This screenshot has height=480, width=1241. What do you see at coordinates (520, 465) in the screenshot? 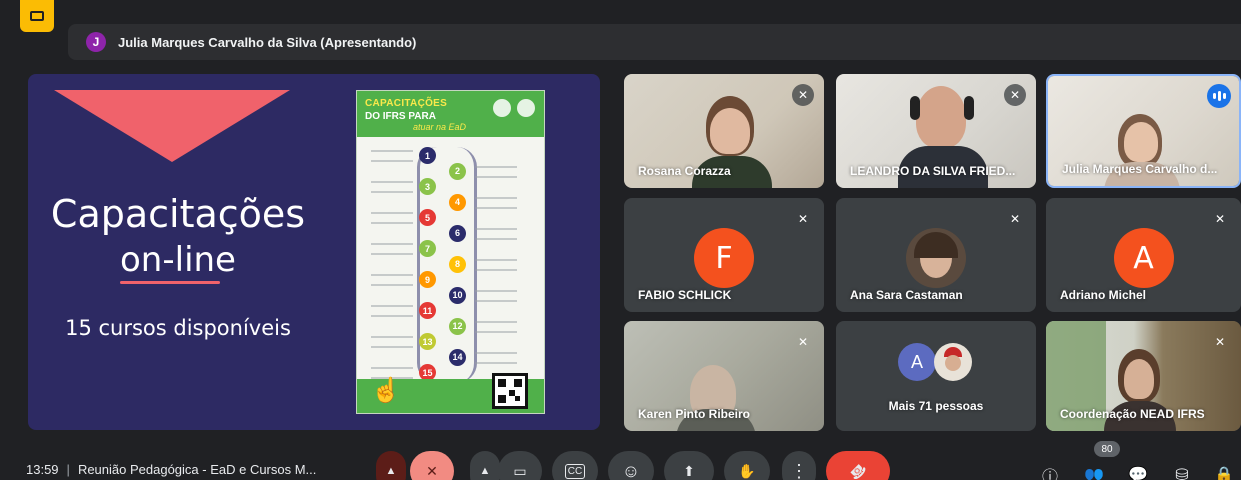
I see `camera-toggle-button: ▭` at bounding box center [520, 465].